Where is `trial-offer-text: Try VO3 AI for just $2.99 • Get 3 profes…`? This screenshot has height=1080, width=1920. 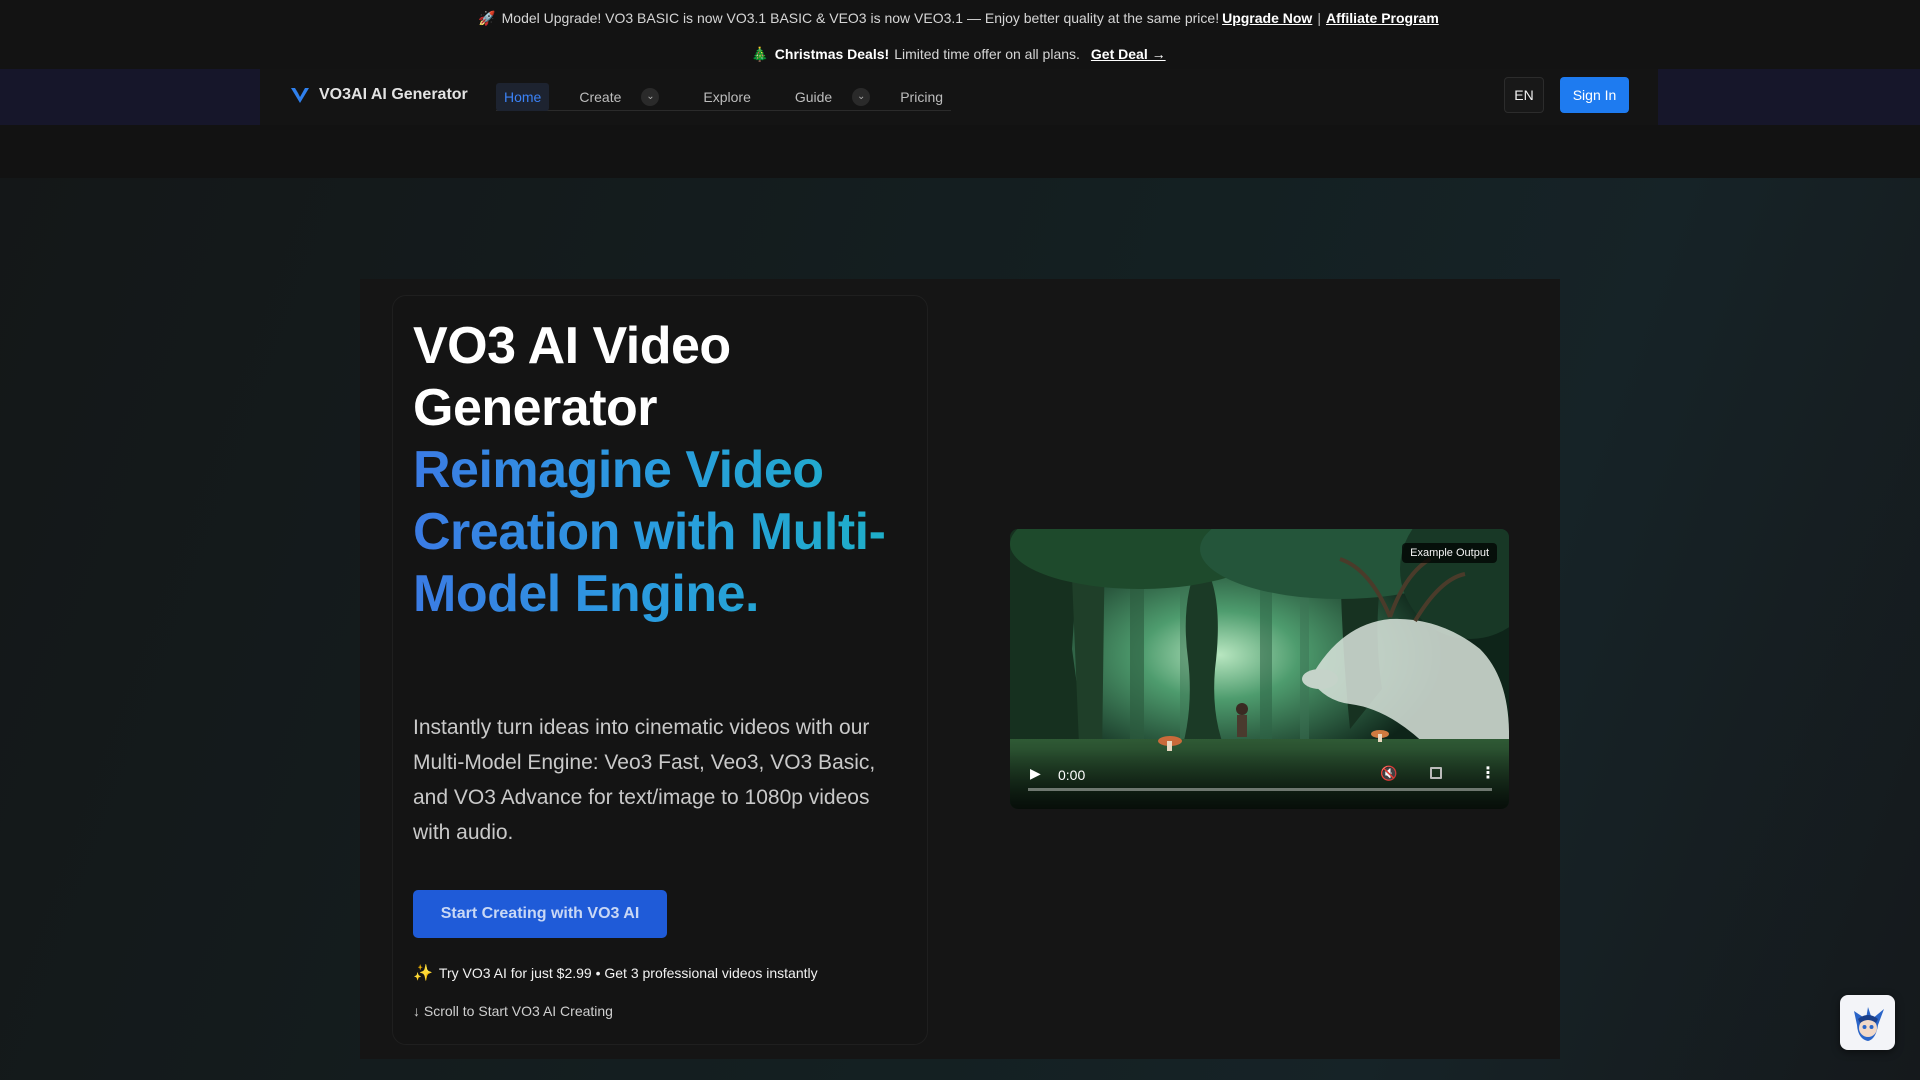 trial-offer-text: Try VO3 AI for just $2.99 • Get 3 profes… is located at coordinates (628, 973).